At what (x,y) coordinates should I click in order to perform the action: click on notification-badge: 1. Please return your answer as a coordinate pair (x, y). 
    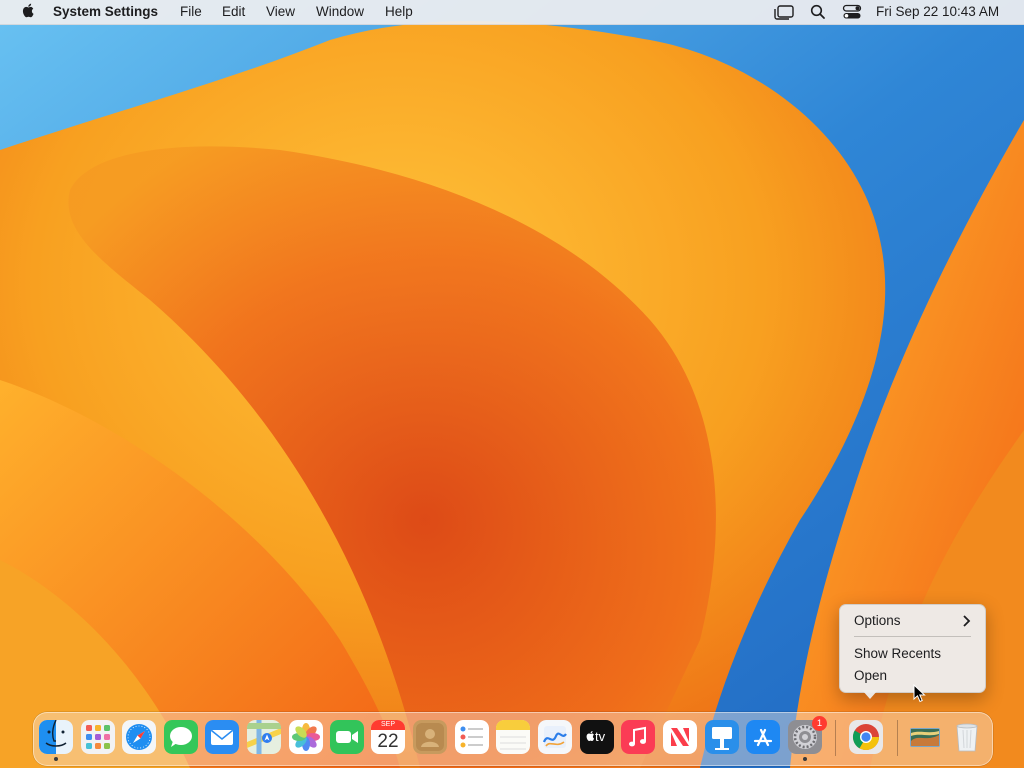
    Looking at the image, I should click on (819, 723).